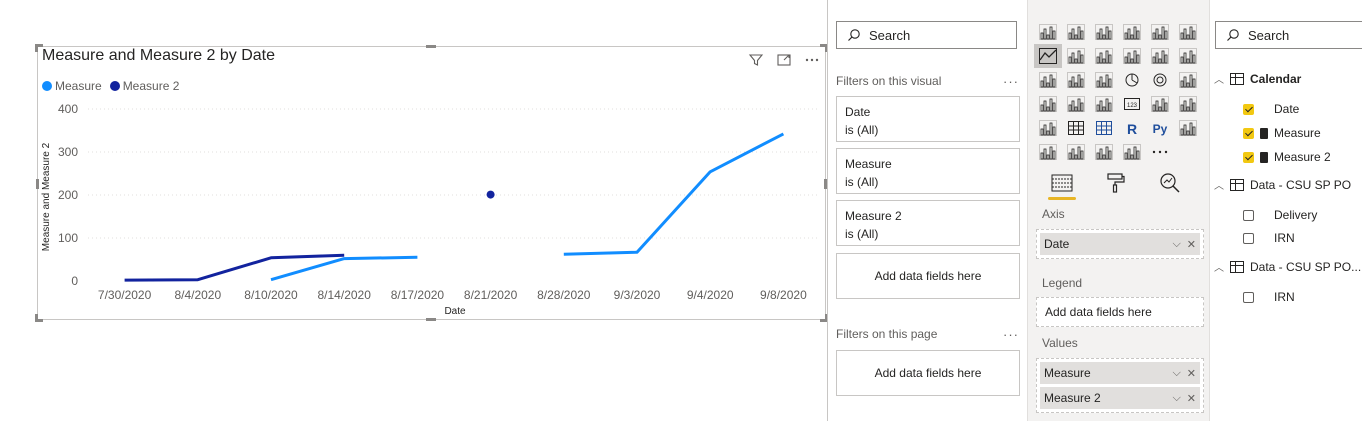  What do you see at coordinates (1188, 104) in the screenshot?
I see `kpi-icon` at bounding box center [1188, 104].